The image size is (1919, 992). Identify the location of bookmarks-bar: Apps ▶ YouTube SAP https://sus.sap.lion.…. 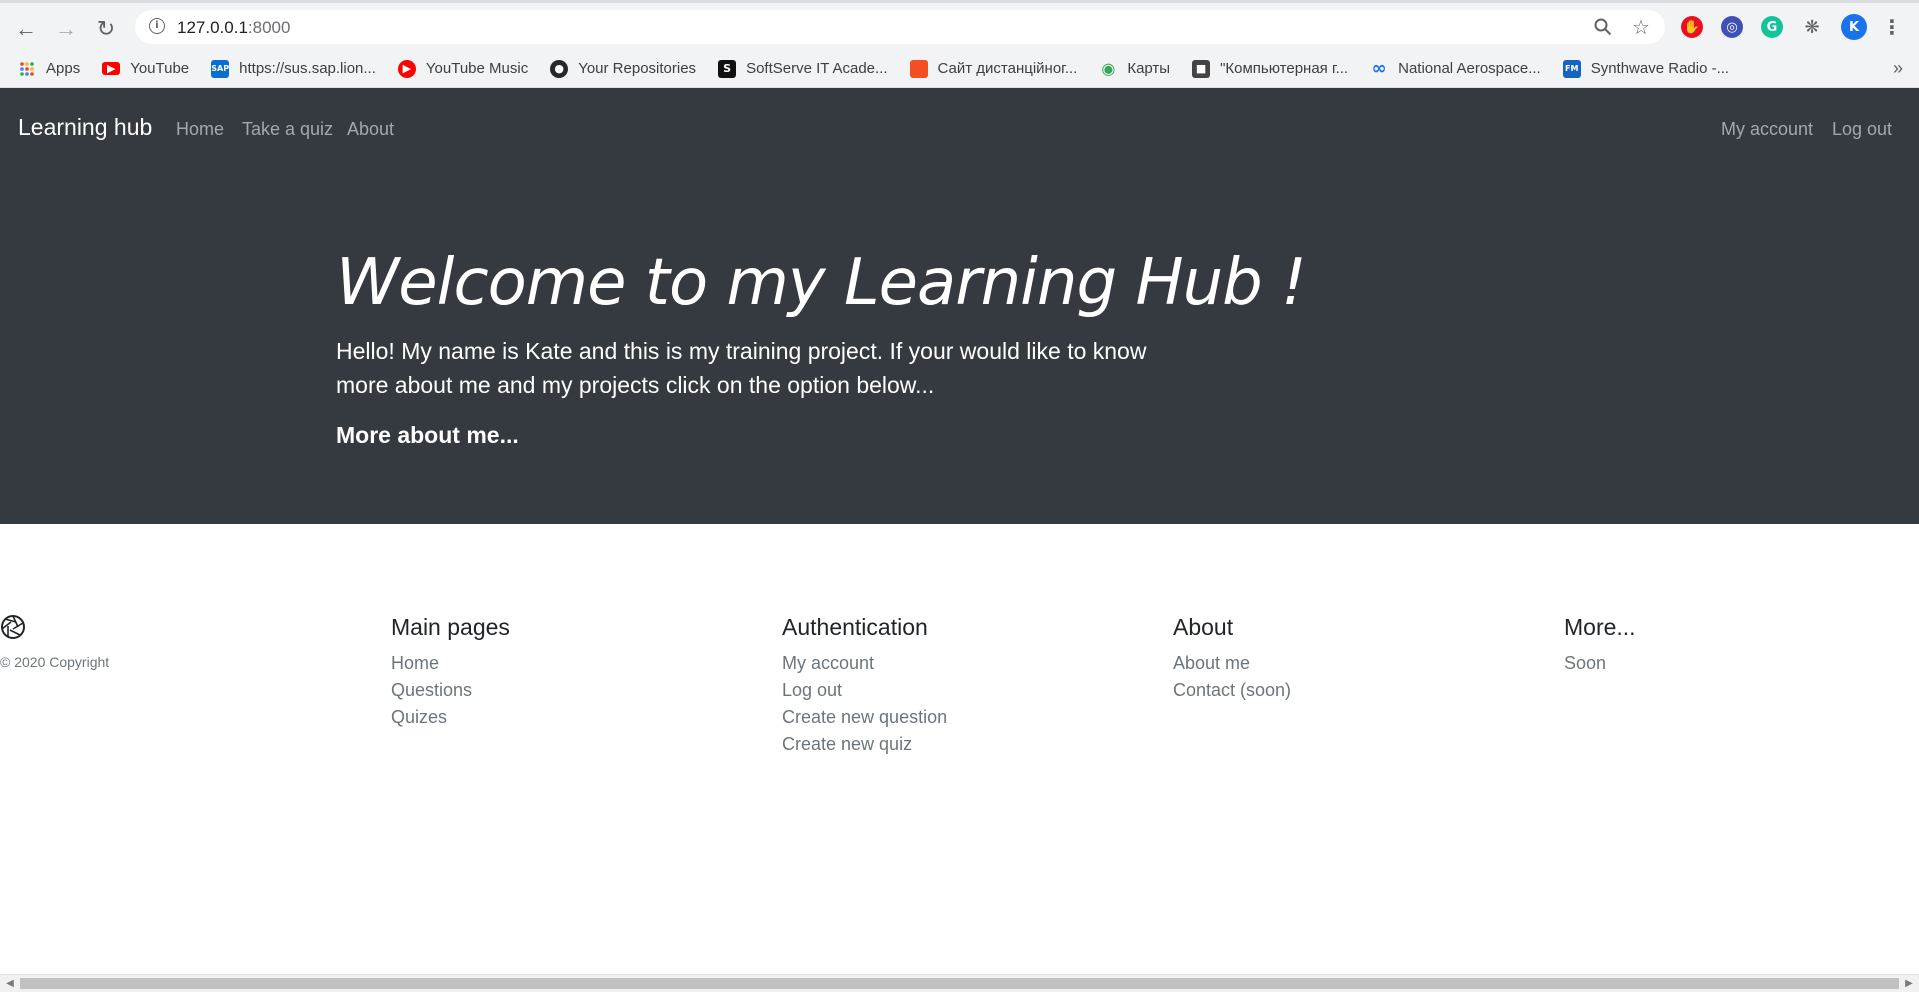
(959, 69).